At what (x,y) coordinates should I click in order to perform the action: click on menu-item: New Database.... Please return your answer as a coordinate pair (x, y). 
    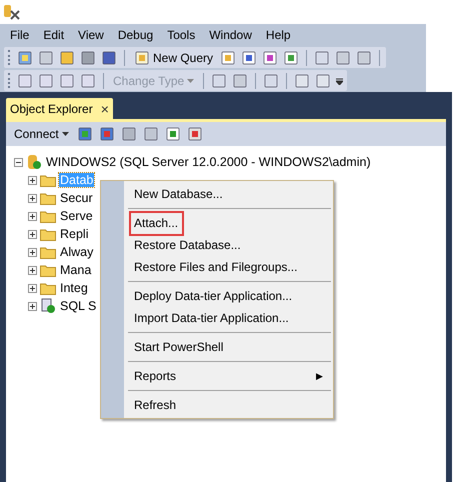
    Looking at the image, I should click on (228, 194).